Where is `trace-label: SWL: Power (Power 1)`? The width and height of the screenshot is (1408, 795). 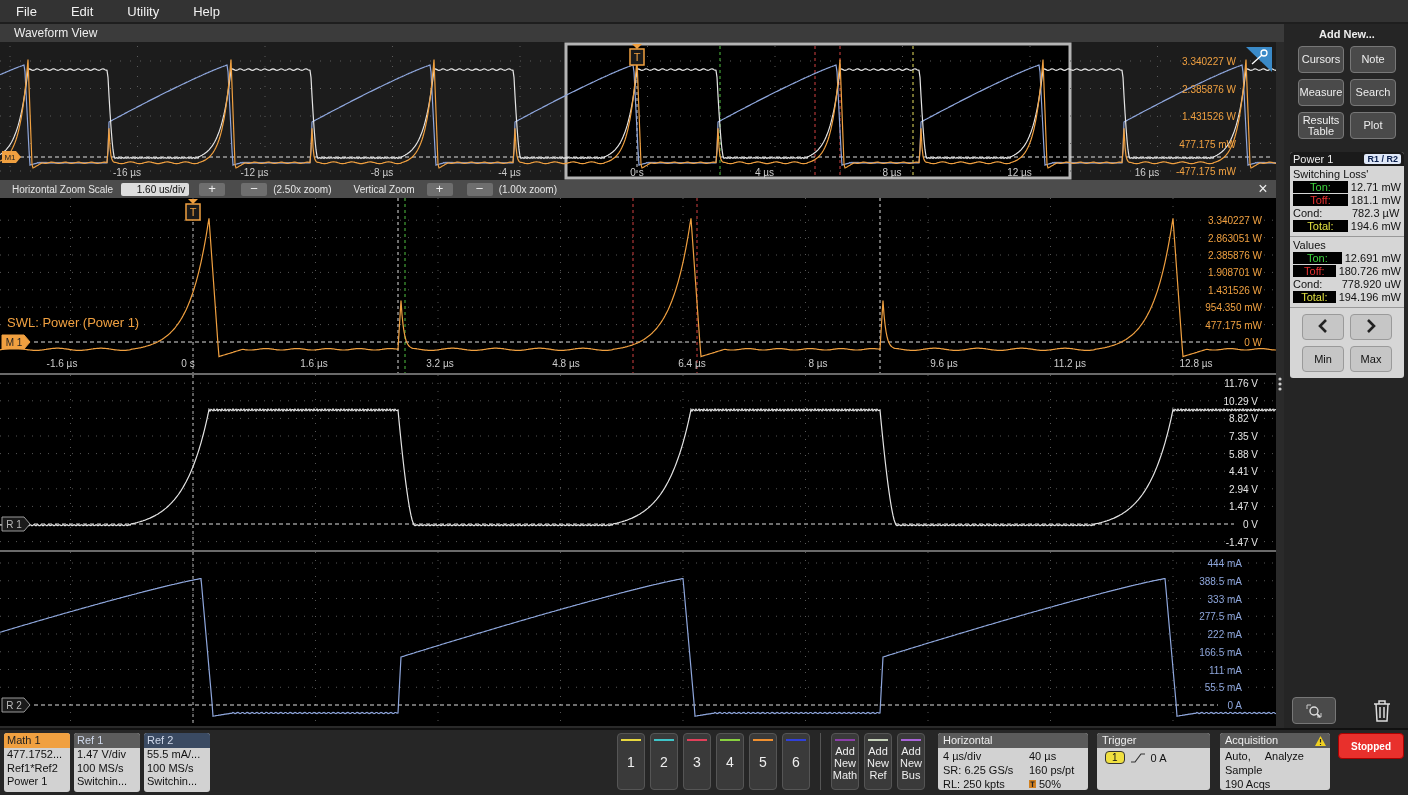
trace-label: SWL: Power (Power 1) is located at coordinates (73, 322).